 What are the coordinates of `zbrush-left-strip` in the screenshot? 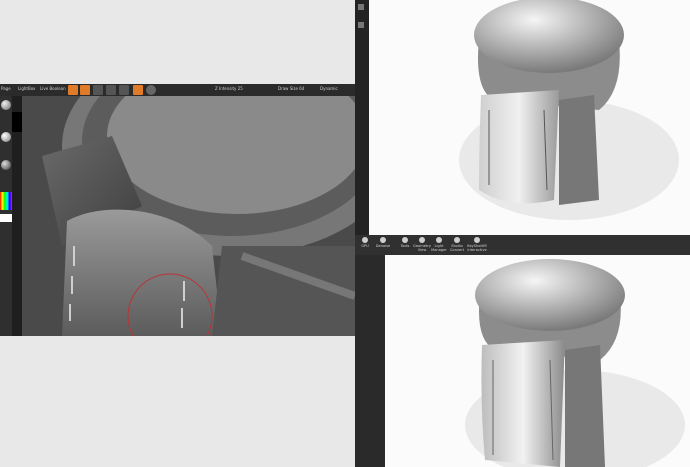 It's located at (23, 216).